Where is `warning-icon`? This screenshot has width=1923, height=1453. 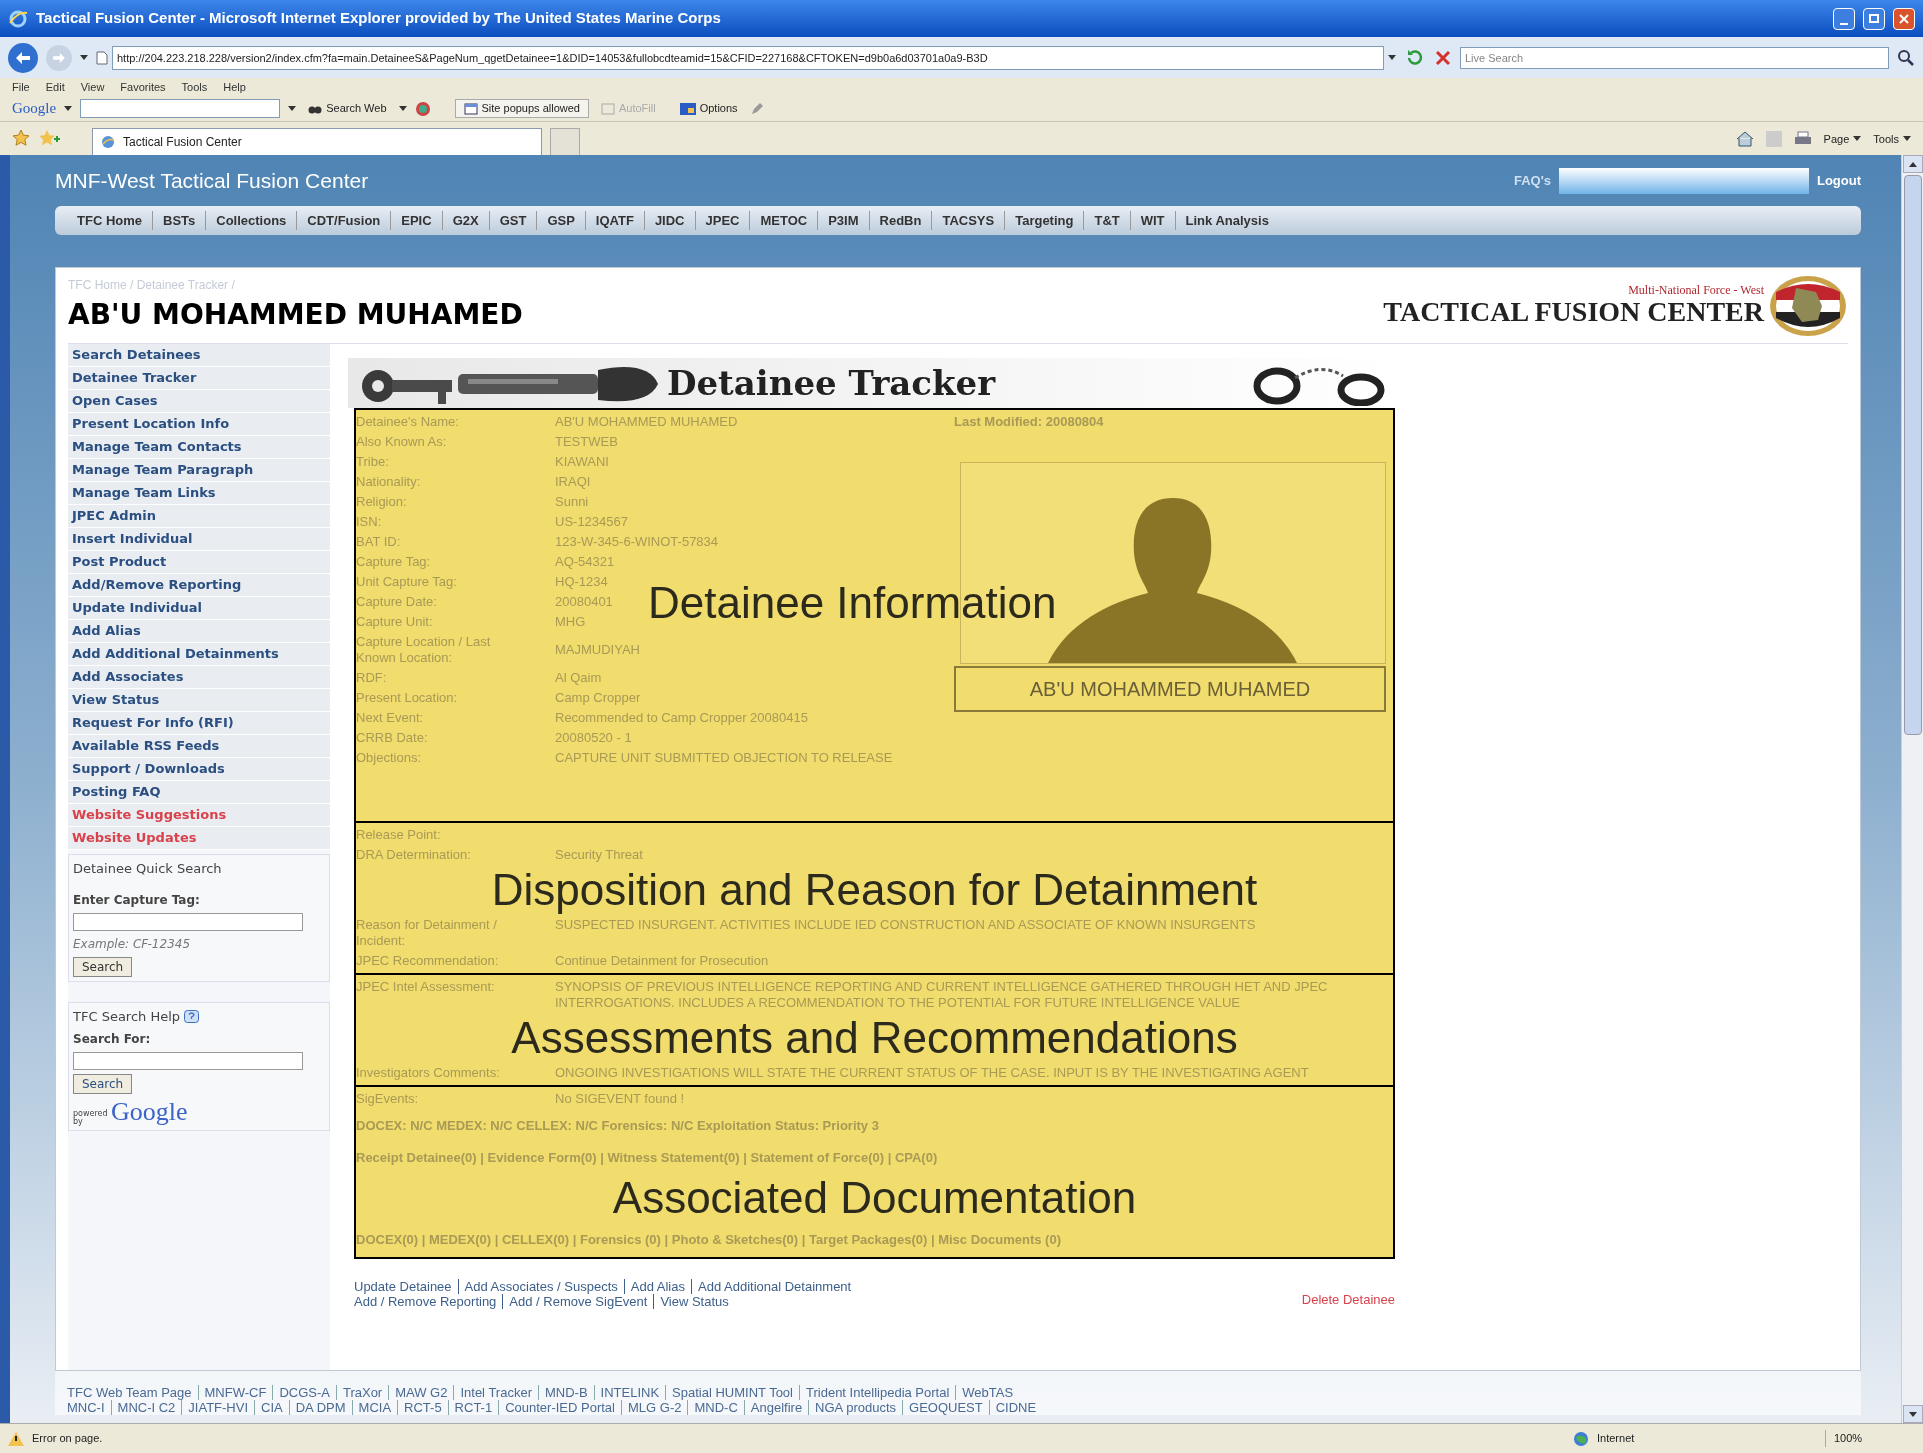 warning-icon is located at coordinates (16, 1438).